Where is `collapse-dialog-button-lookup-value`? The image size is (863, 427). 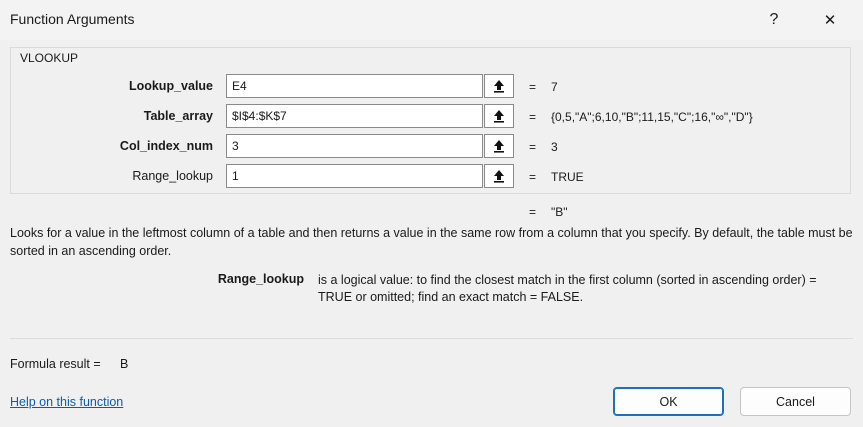
collapse-dialog-button-lookup-value is located at coordinates (499, 86).